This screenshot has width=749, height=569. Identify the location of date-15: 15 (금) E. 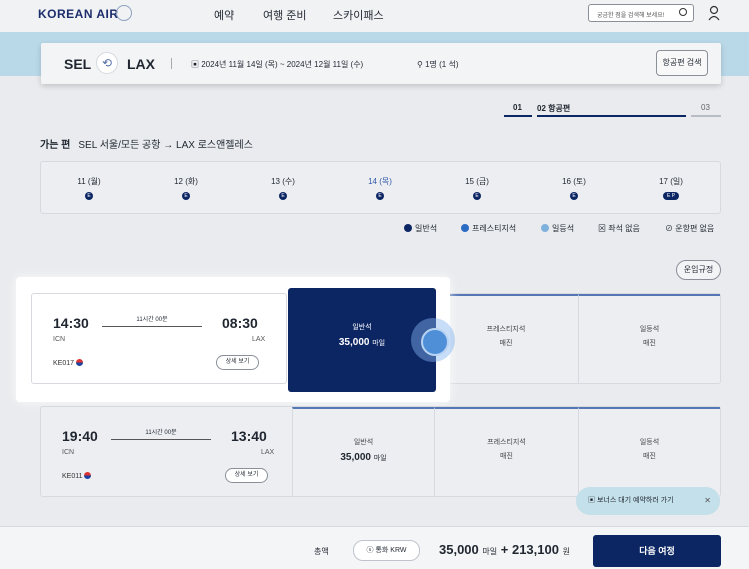
(477, 188).